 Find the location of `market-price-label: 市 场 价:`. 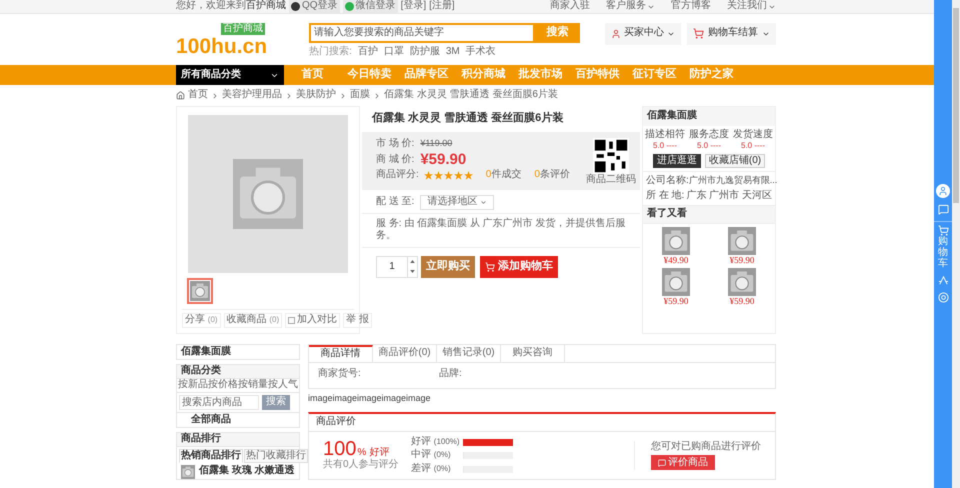

market-price-label: 市 场 价: is located at coordinates (395, 144).